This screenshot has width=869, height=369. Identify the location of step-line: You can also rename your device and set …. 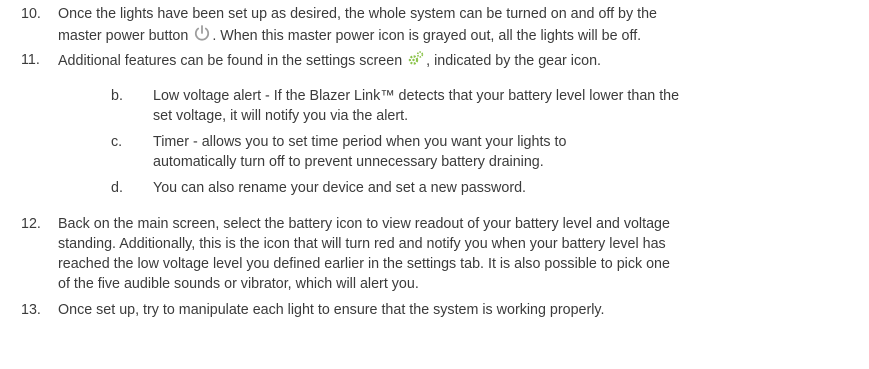
(340, 188).